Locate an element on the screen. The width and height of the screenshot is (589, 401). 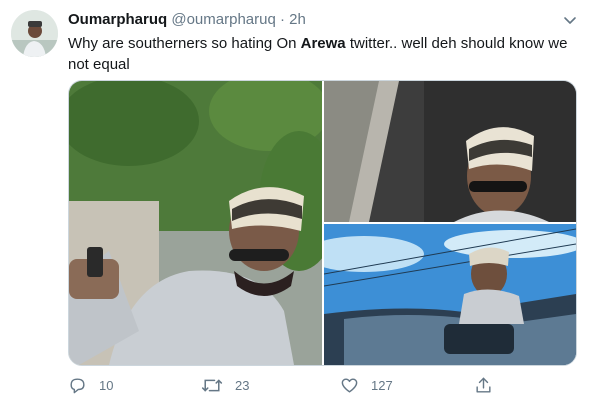
avatar-image is located at coordinates (34, 33).